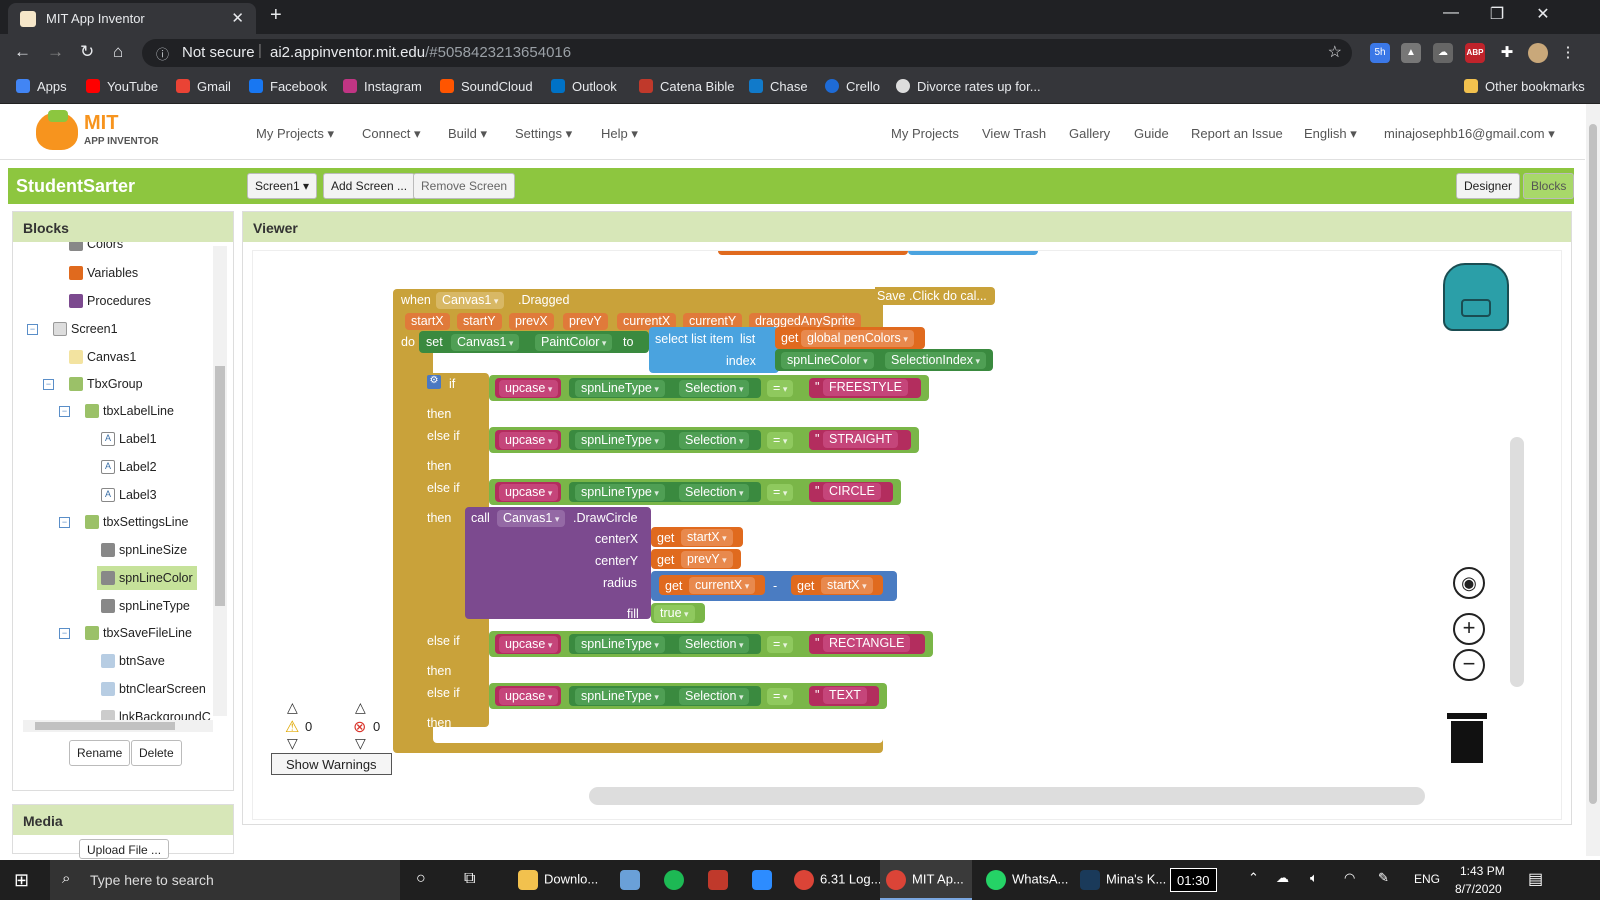 The width and height of the screenshot is (1600, 922). Describe the element at coordinates (147, 578) in the screenshot. I see `tree-item-spnlinecolor-selected: spnLineColor` at that location.